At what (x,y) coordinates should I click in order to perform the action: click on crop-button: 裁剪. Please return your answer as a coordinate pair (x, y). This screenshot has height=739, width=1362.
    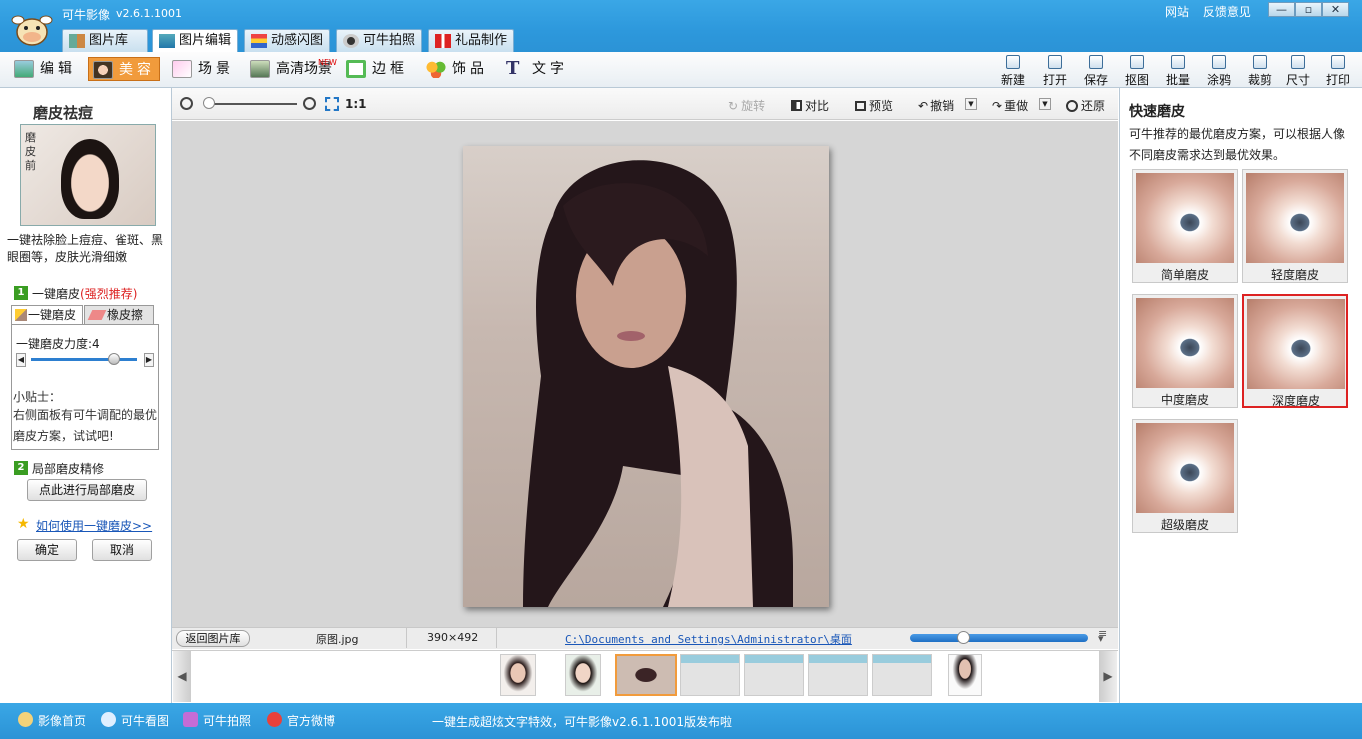
    Looking at the image, I should click on (1260, 71).